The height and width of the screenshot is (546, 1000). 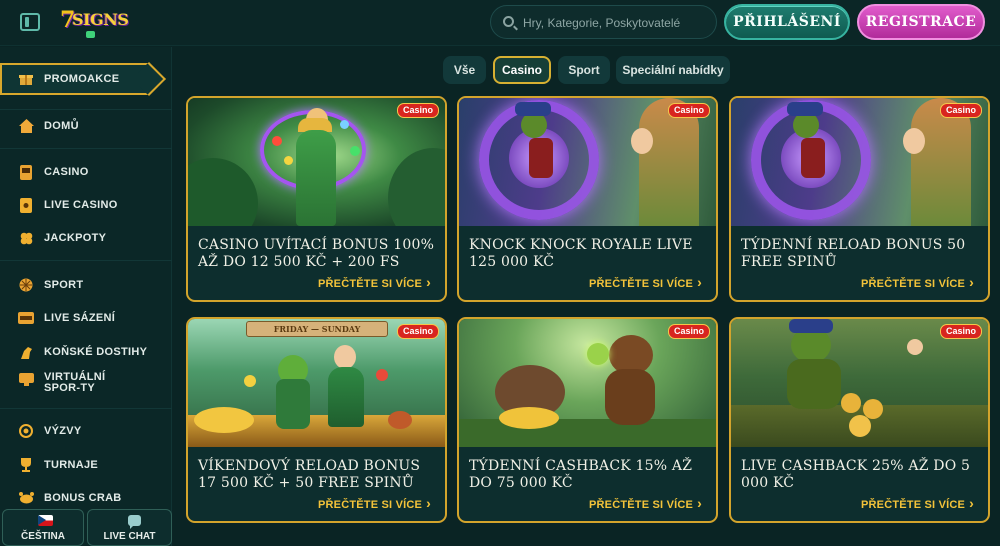 I want to click on live-icon, so click(x=26, y=318).